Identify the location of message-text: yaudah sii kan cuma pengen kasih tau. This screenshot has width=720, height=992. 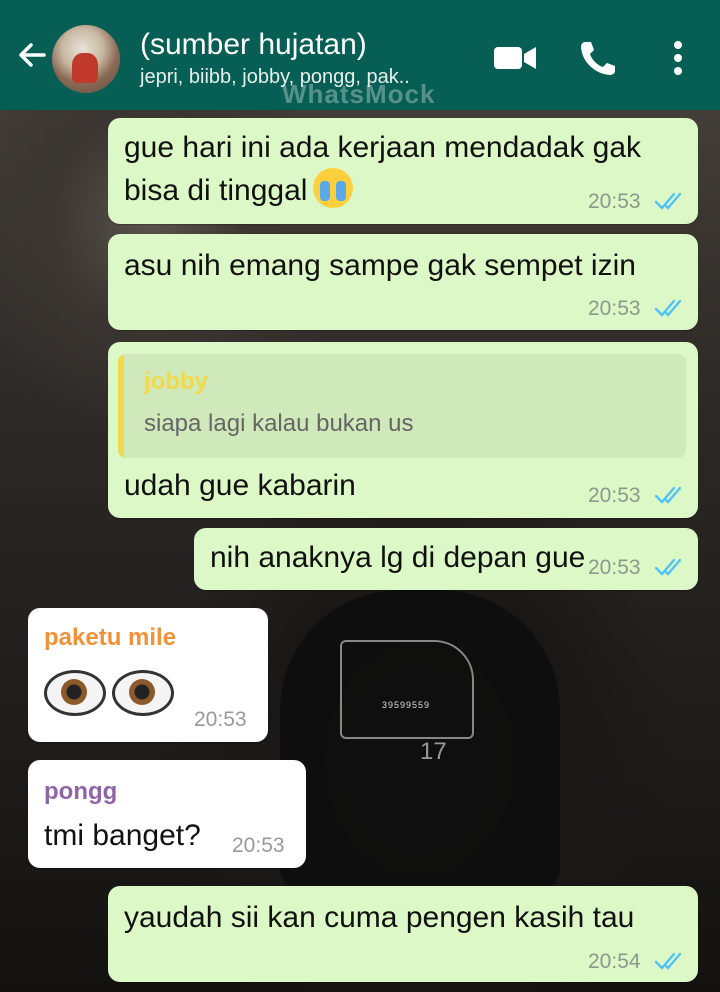
(379, 917).